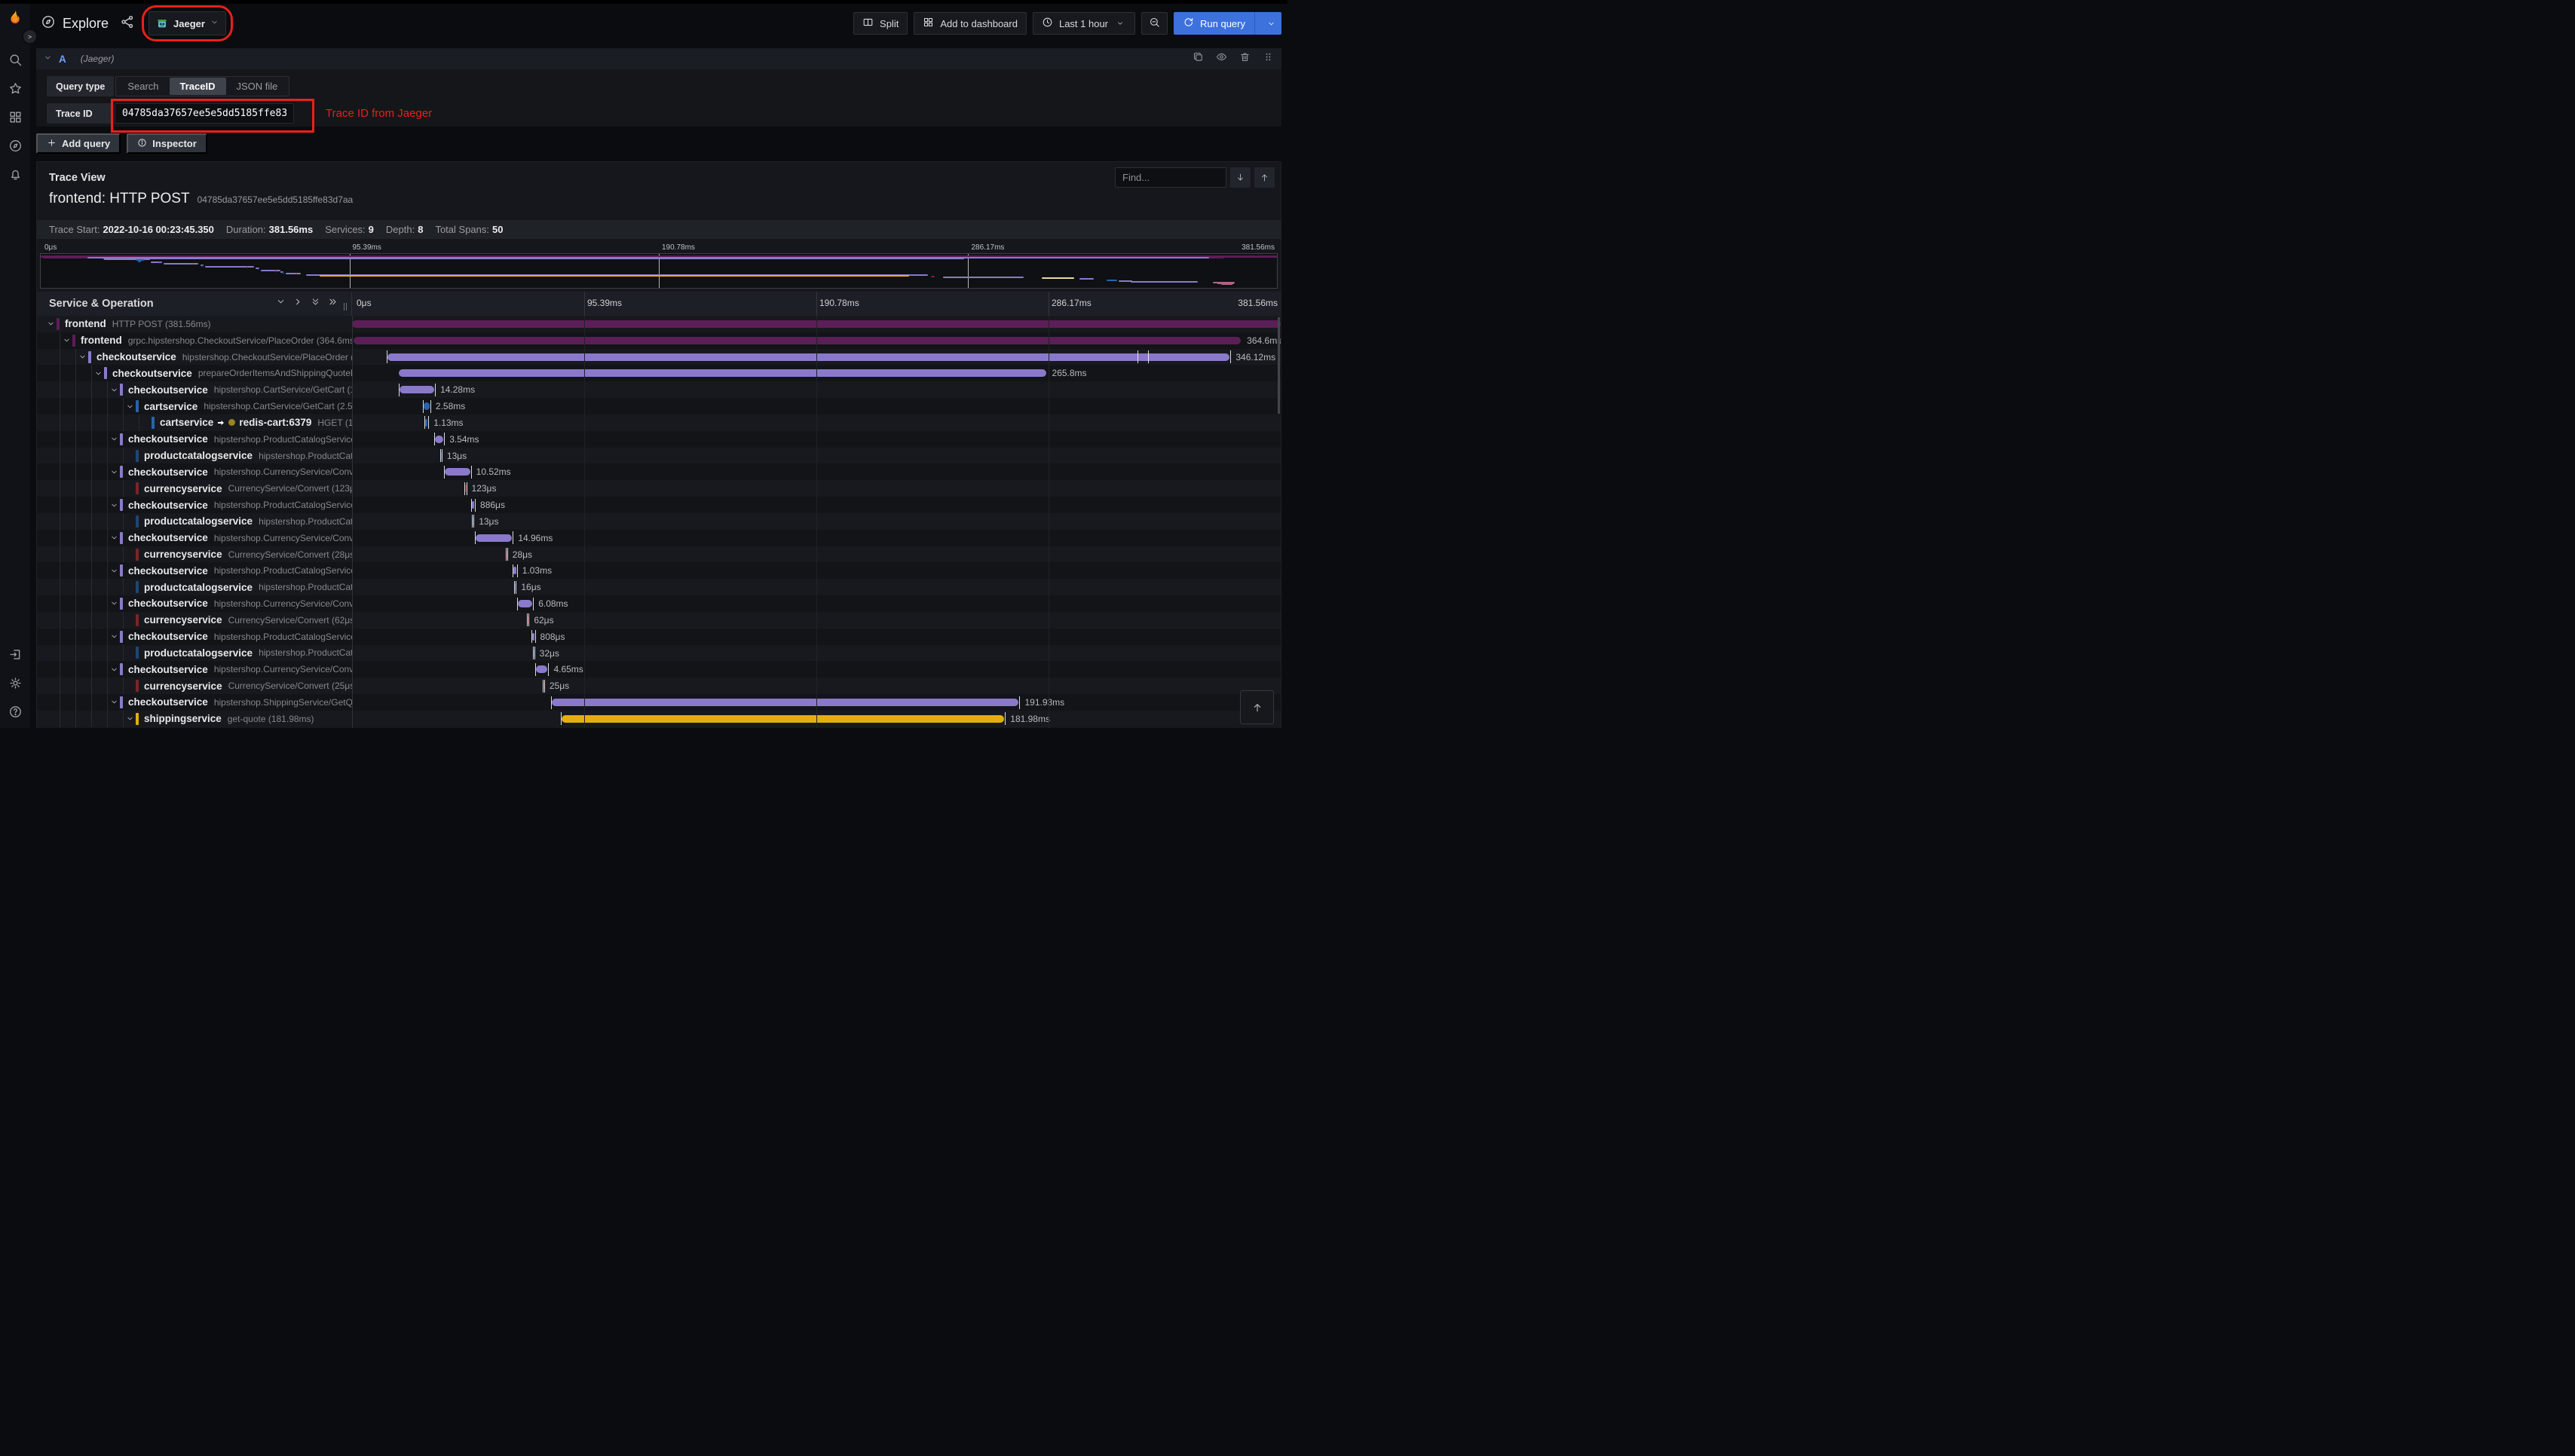 The image size is (2575, 1456). Describe the element at coordinates (1268, 58) in the screenshot. I see `drag-handle-icon` at that location.